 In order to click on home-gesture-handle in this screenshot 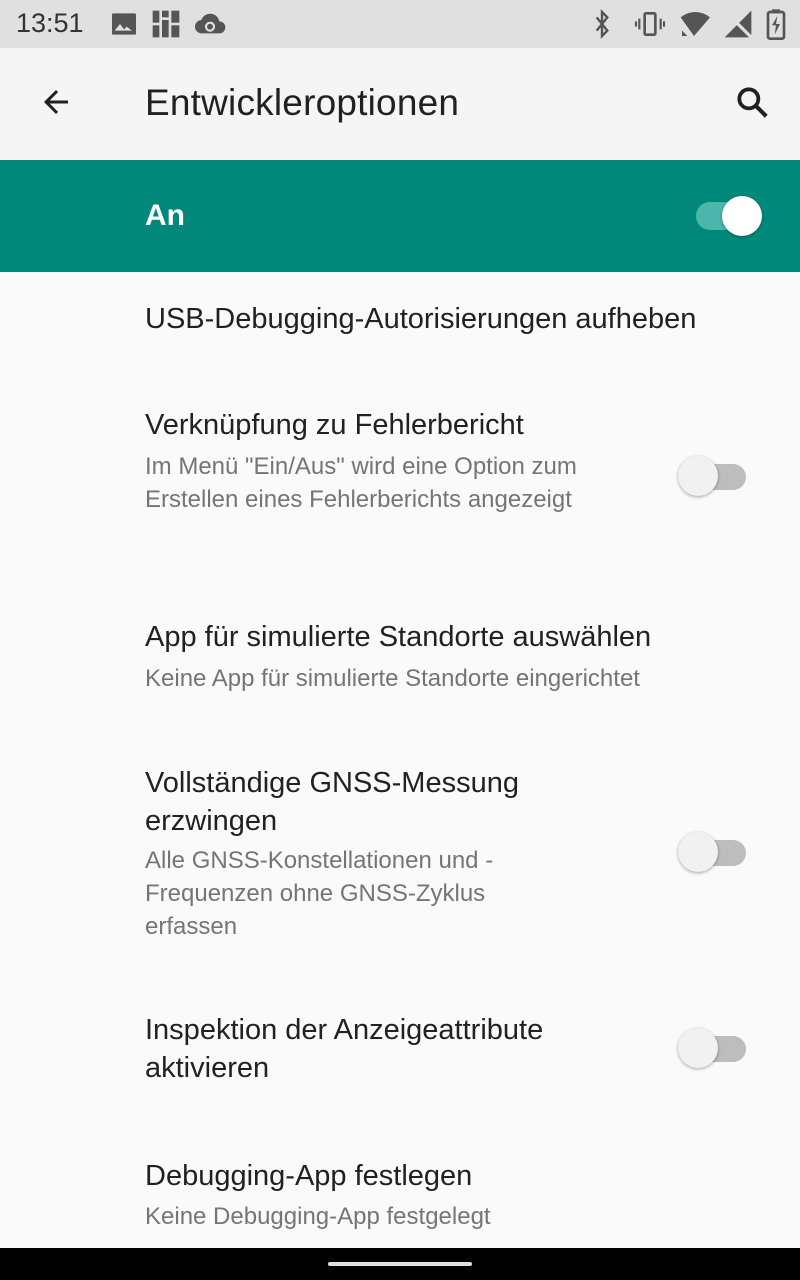, I will do `click(400, 1264)`.